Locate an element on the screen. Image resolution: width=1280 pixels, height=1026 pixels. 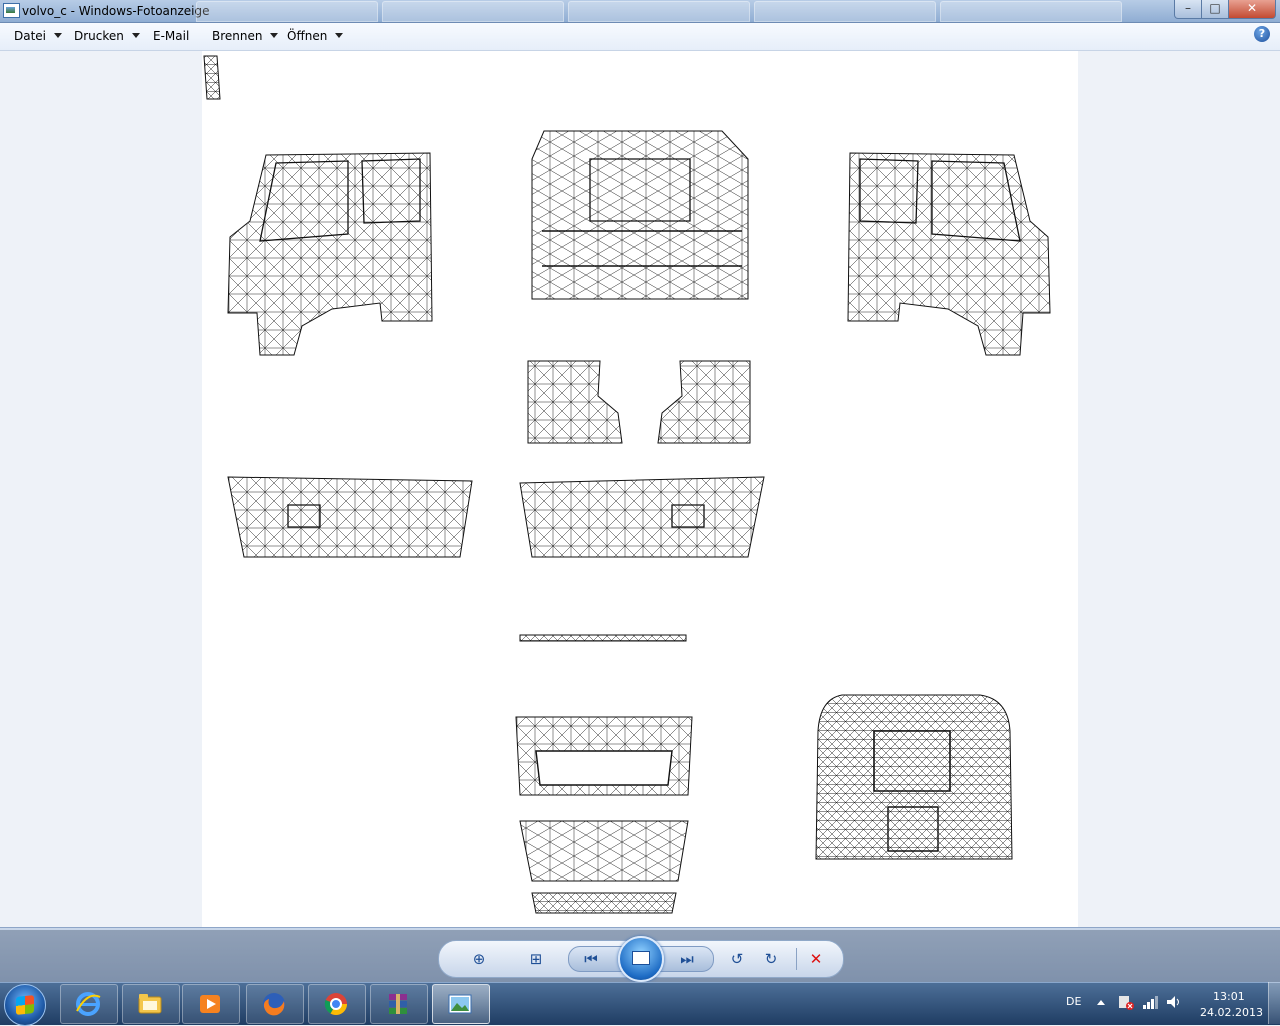
language-indicator: DE is located at coordinates (1073, 1001).